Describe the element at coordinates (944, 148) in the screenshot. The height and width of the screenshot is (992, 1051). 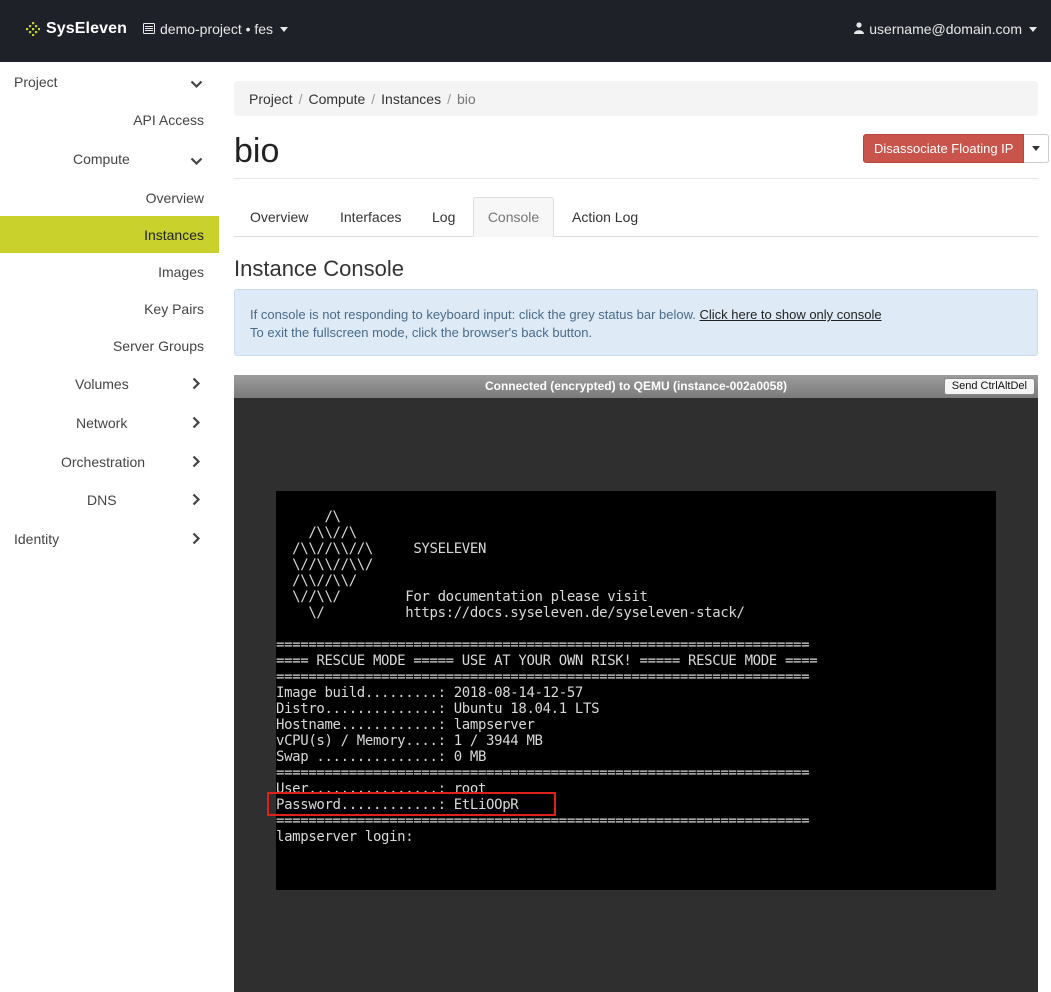
I see `disassociate-floating-ip-button: Disassociate Floating IP` at that location.